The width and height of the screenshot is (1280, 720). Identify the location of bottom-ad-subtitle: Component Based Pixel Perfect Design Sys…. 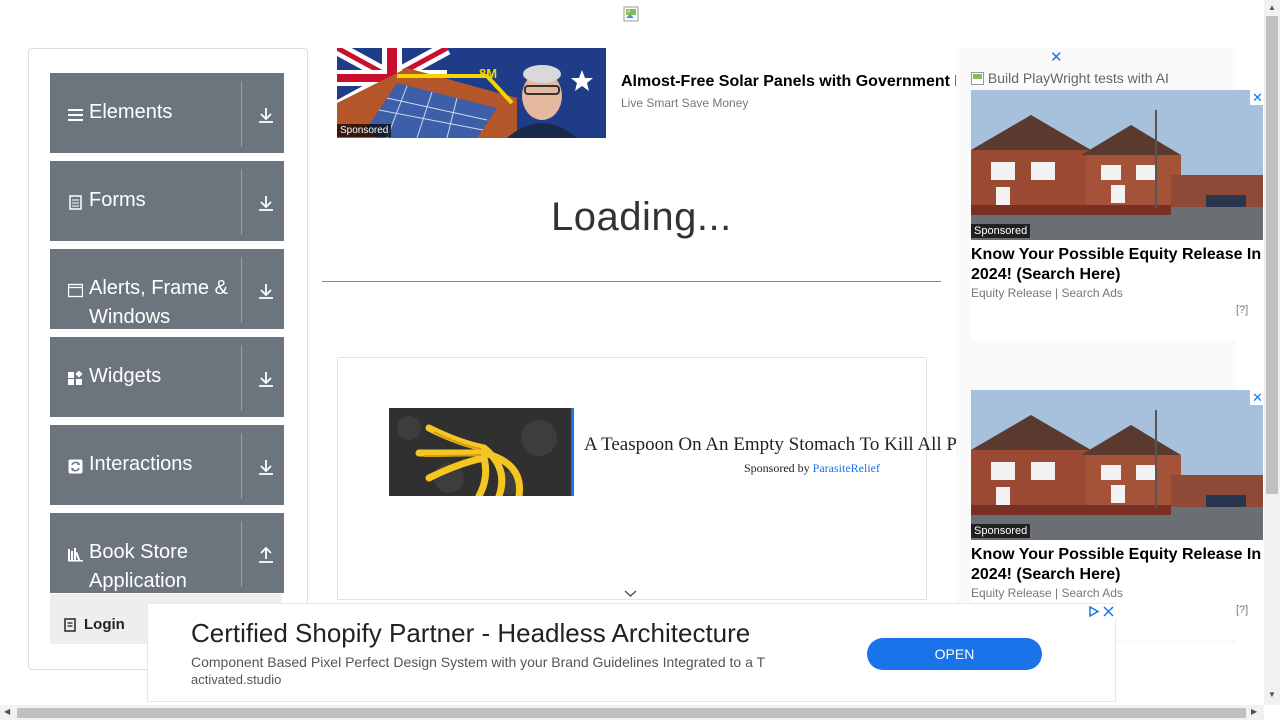
(478, 662).